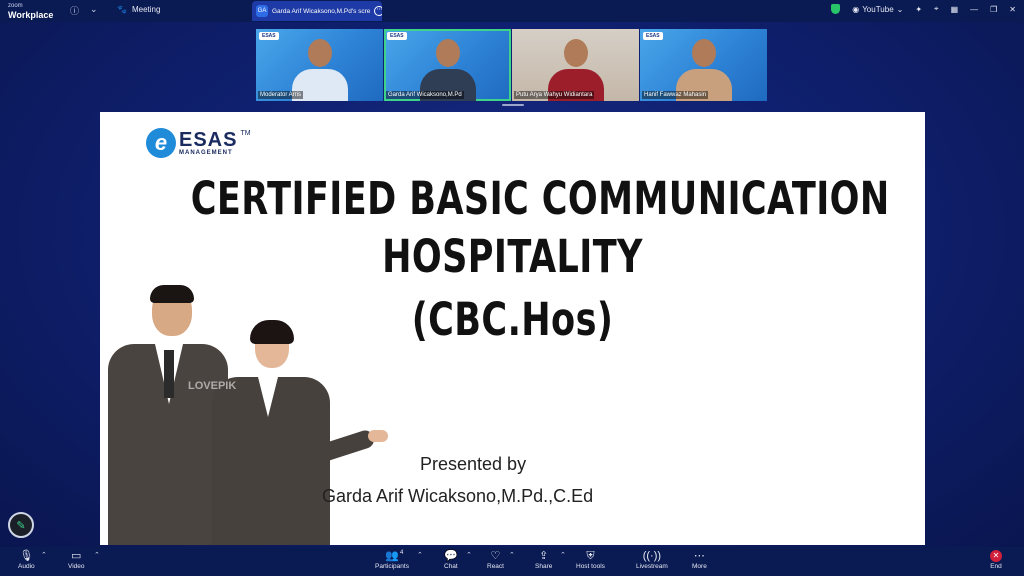 Image resolution: width=1024 pixels, height=576 pixels. Describe the element at coordinates (955, 9) in the screenshot. I see `view-layout-icon: ▦` at that location.